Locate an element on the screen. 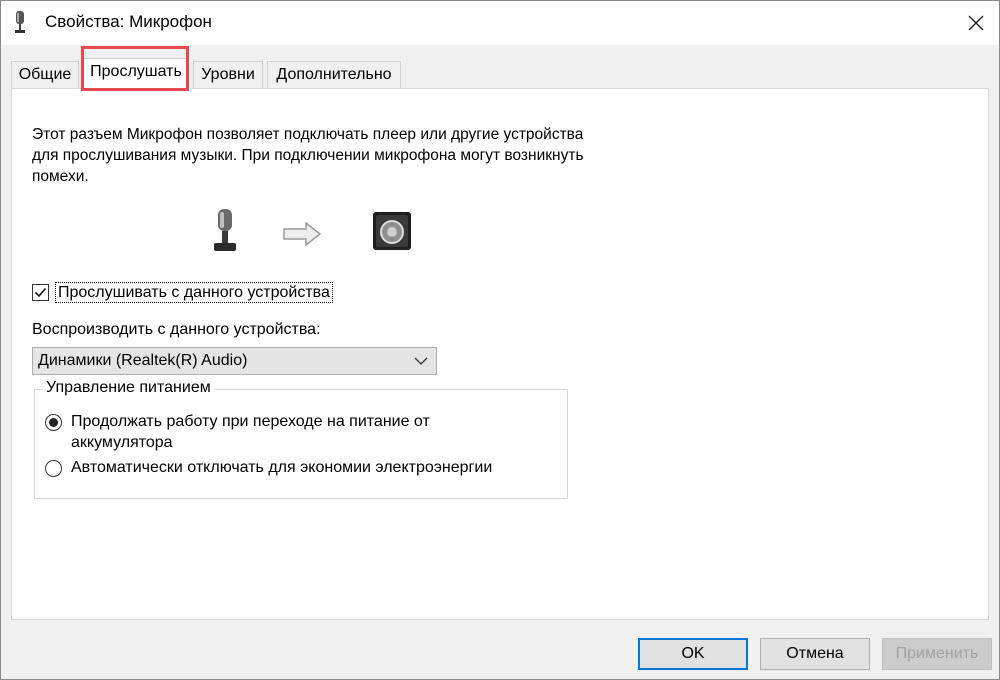 This screenshot has width=1000, height=680. listen-checkbox is located at coordinates (40, 292).